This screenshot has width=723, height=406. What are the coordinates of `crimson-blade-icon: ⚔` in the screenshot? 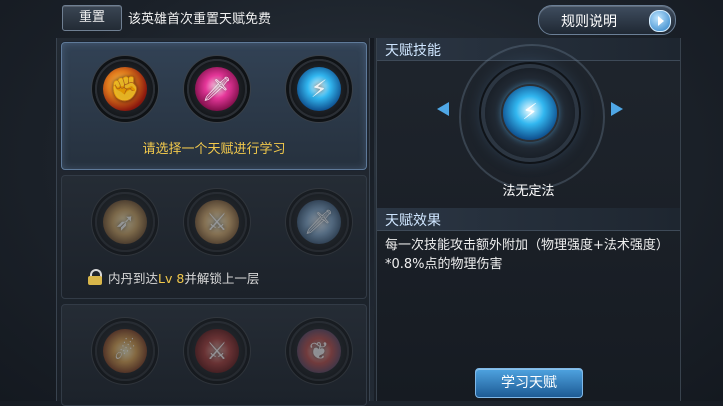 It's located at (217, 351).